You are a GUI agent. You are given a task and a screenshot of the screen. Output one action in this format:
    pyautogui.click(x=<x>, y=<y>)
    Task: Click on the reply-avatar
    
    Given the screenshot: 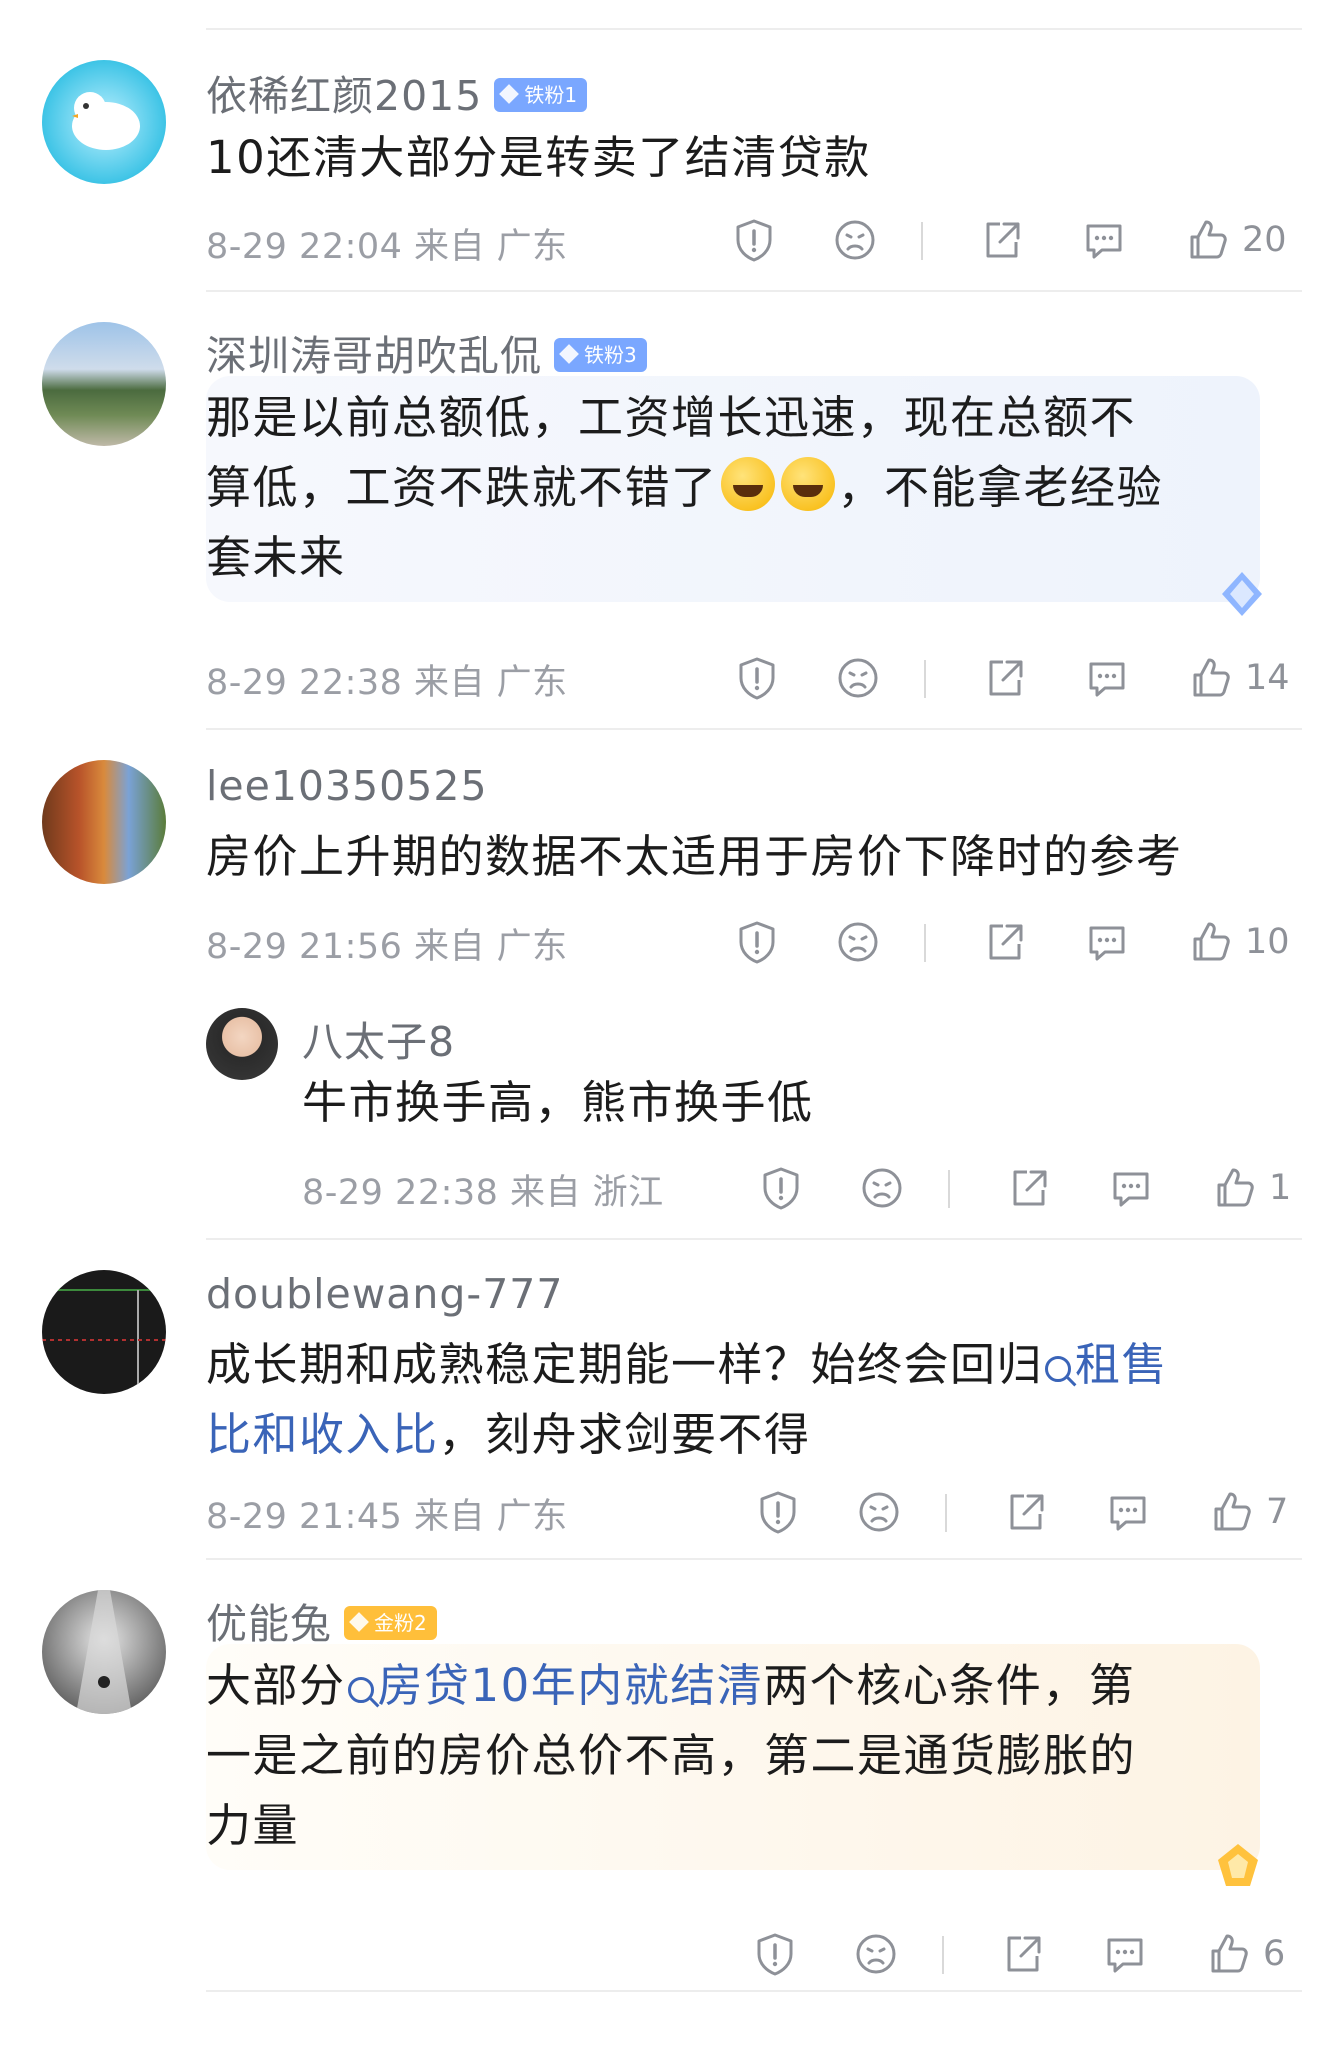 What is the action you would take?
    pyautogui.click(x=242, y=1044)
    